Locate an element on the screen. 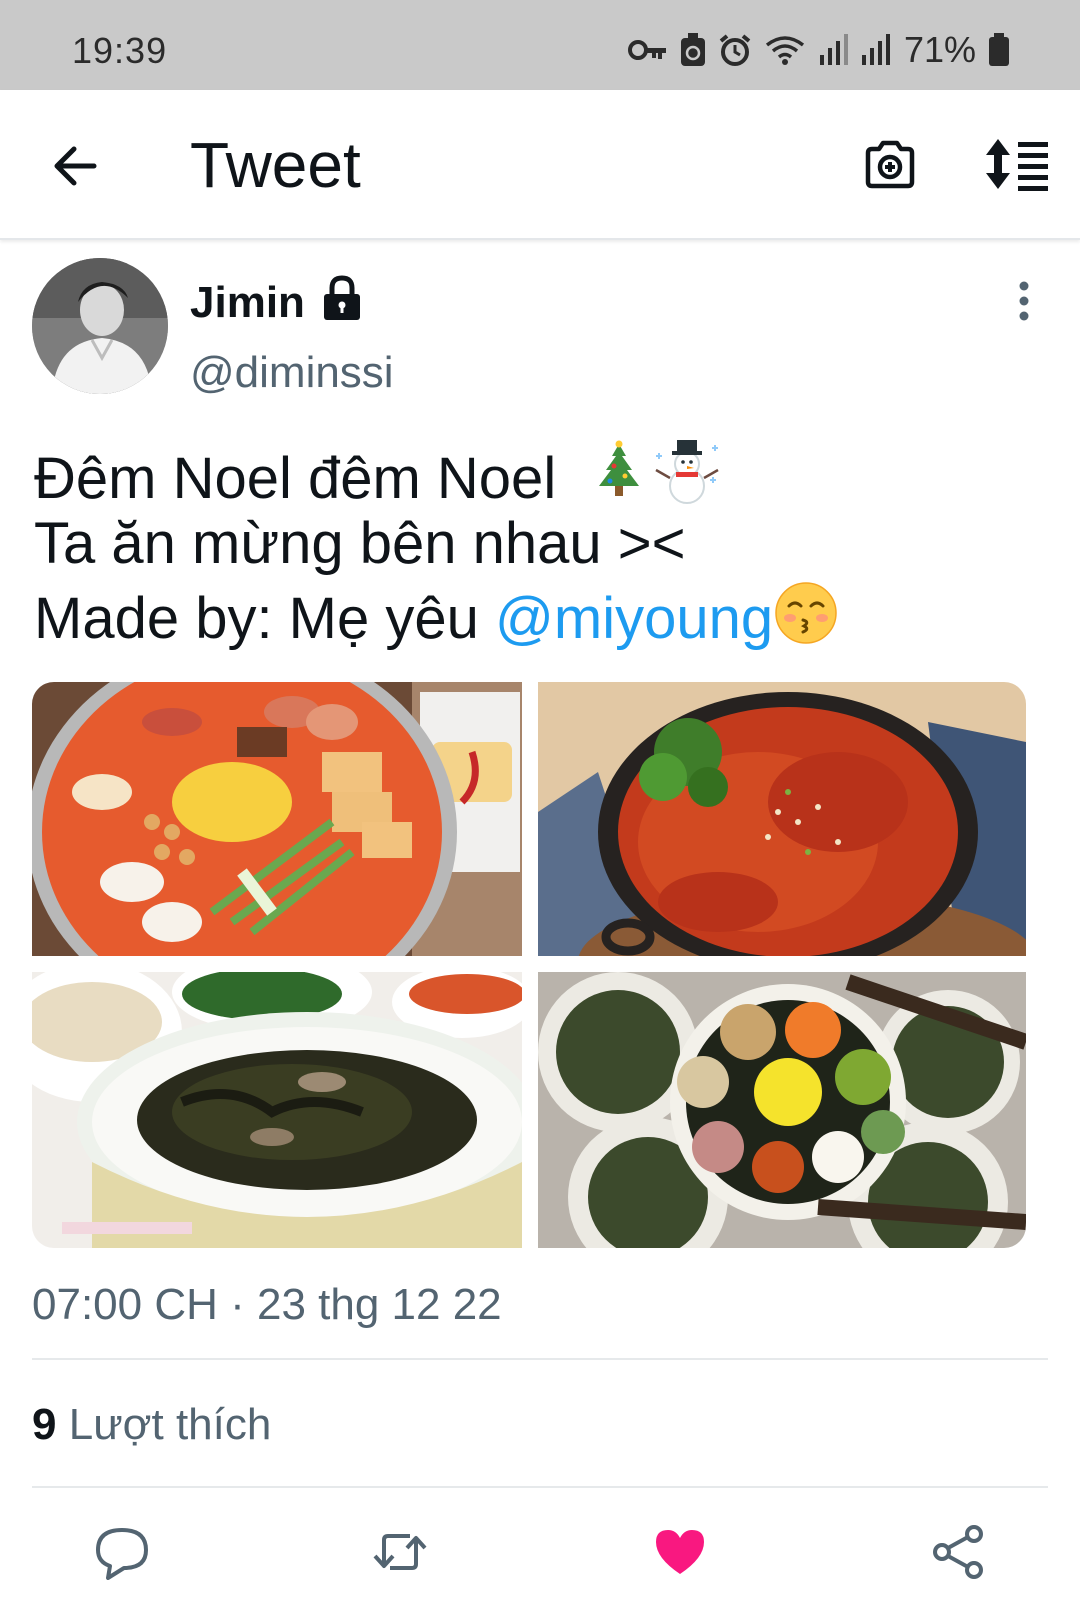 This screenshot has width=1080, height=1618. avatar is located at coordinates (100, 326).